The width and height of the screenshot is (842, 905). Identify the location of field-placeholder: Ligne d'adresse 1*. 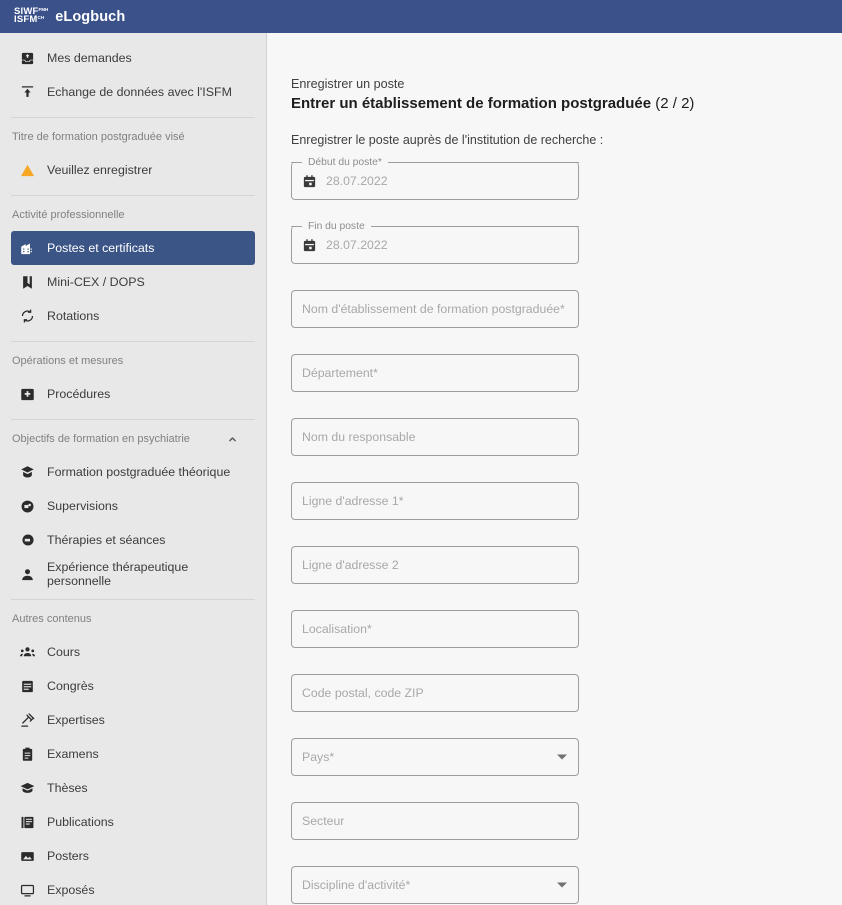
(353, 501).